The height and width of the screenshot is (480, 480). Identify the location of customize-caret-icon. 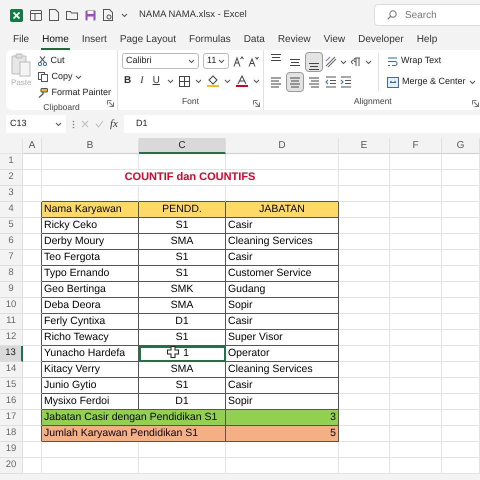
(124, 15).